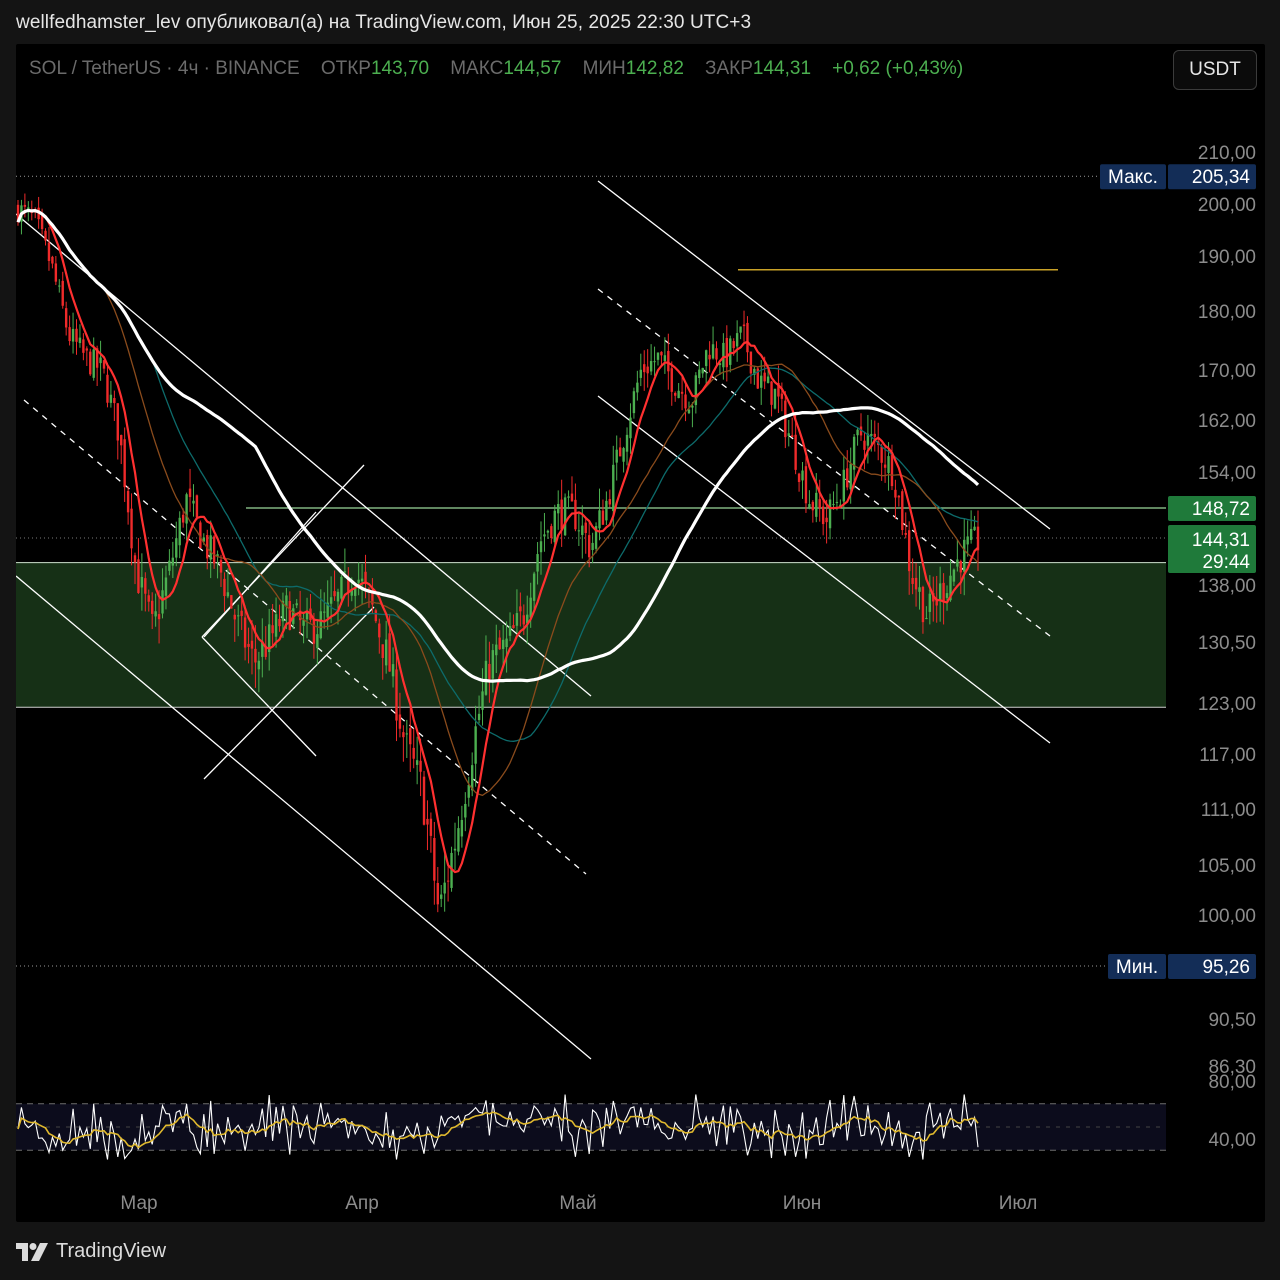  What do you see at coordinates (1182, 966) in the screenshot?
I see `lowest-badge: Мин. 95,26` at bounding box center [1182, 966].